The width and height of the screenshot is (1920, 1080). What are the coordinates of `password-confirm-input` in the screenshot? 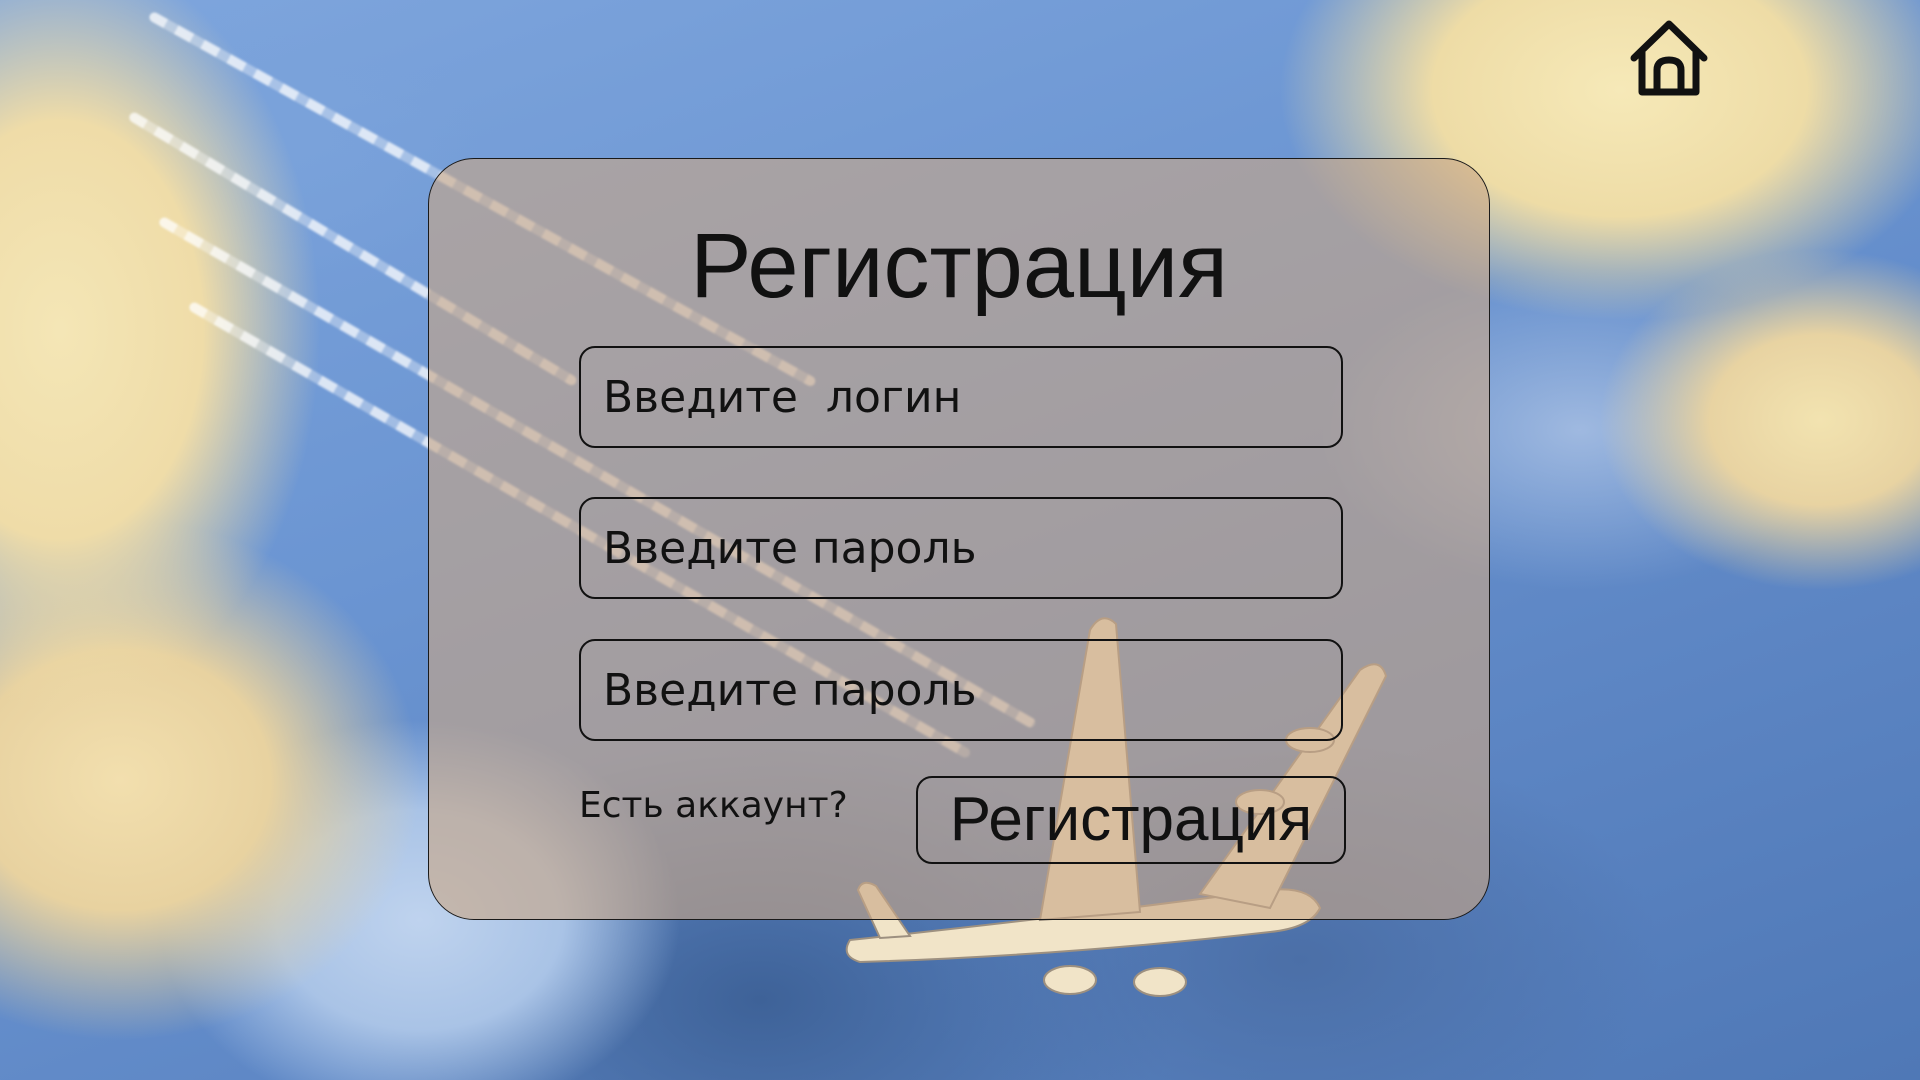 It's located at (961, 690).